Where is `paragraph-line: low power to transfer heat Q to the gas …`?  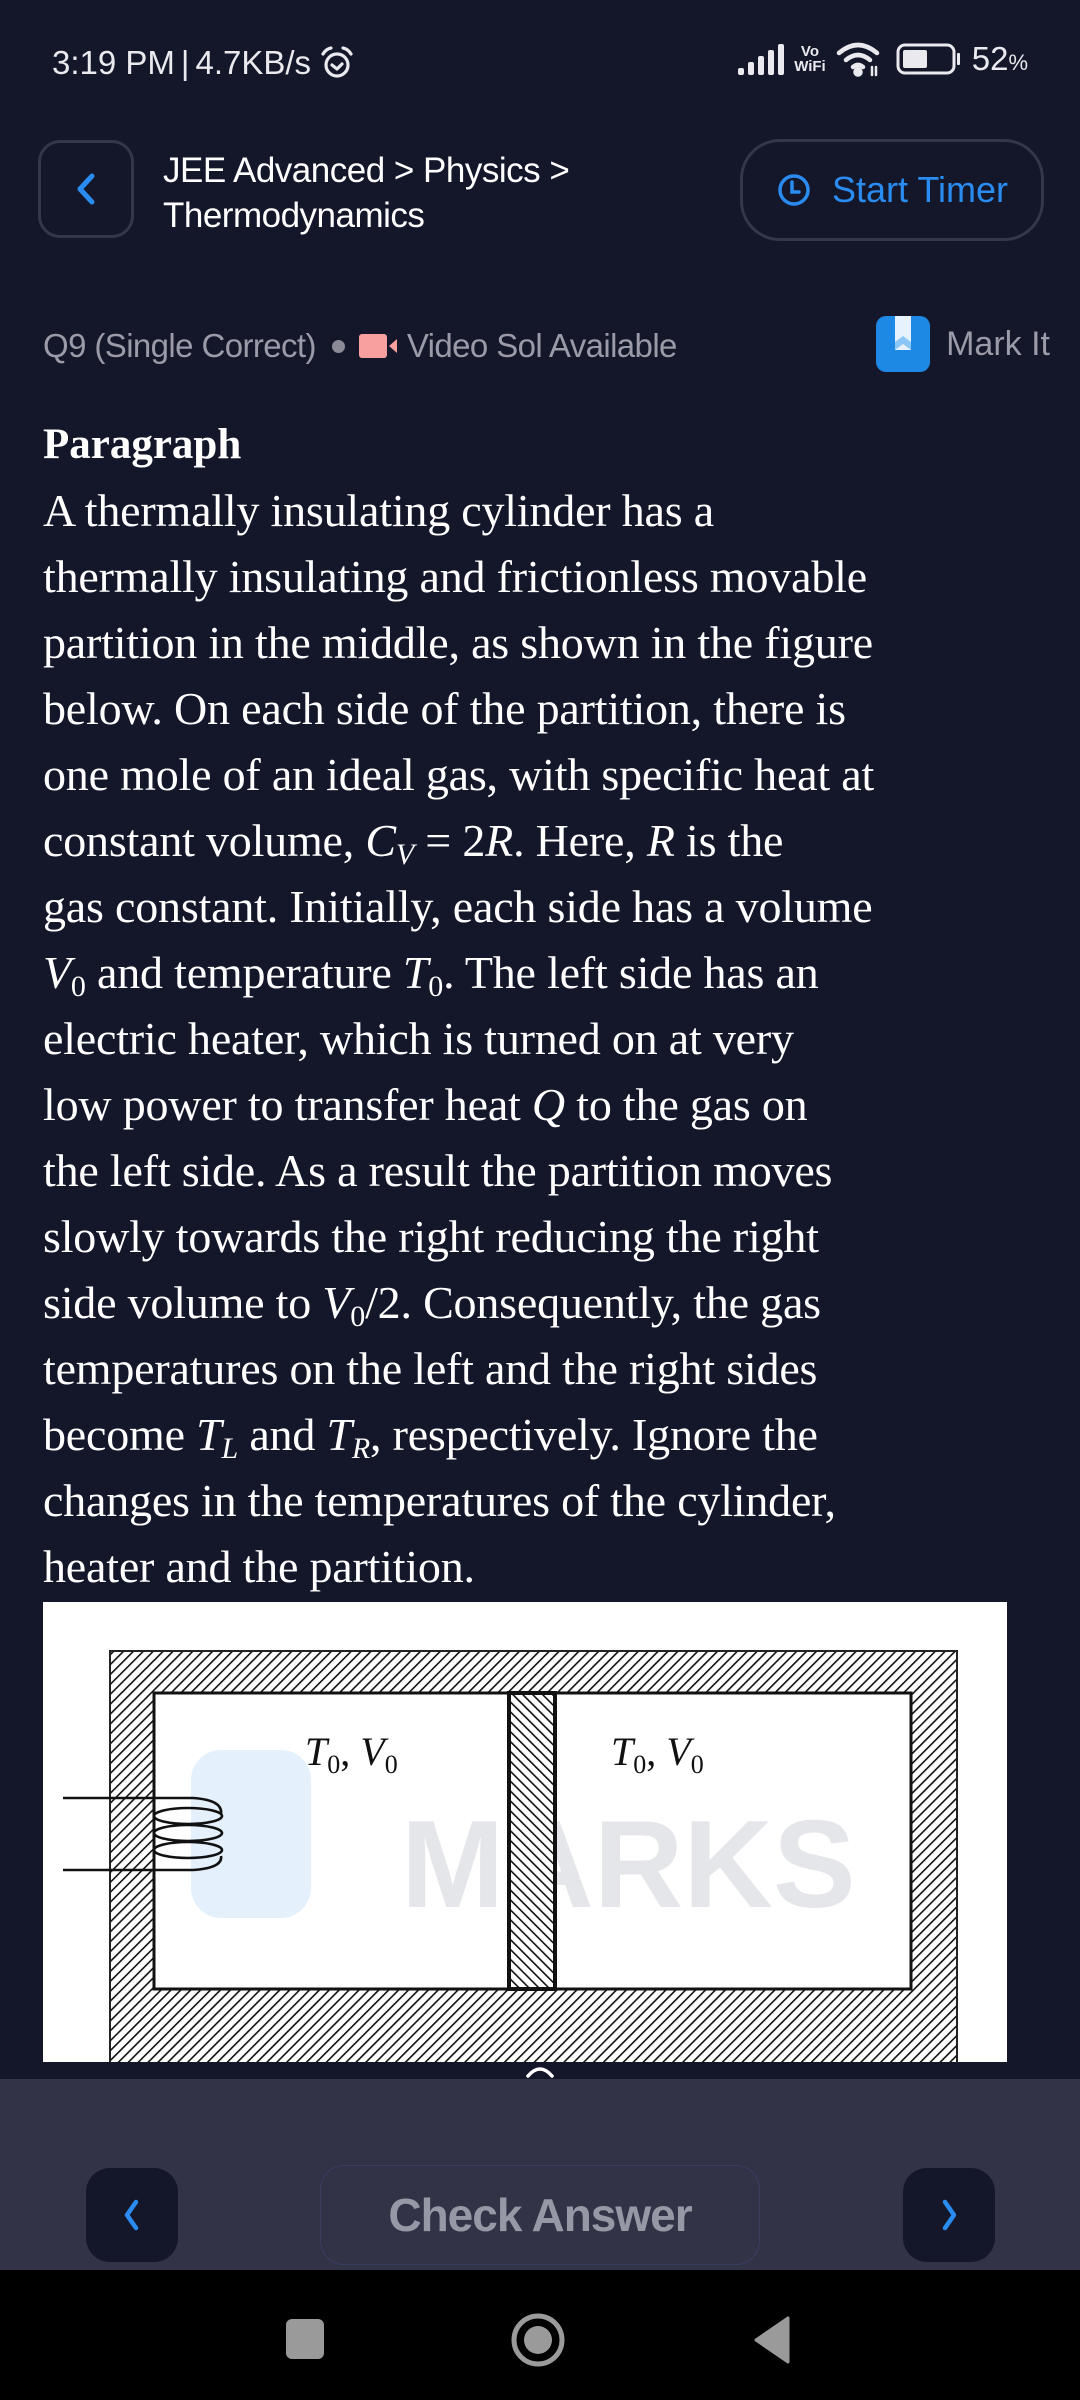 paragraph-line: low power to transfer heat Q to the gas … is located at coordinates (425, 1104).